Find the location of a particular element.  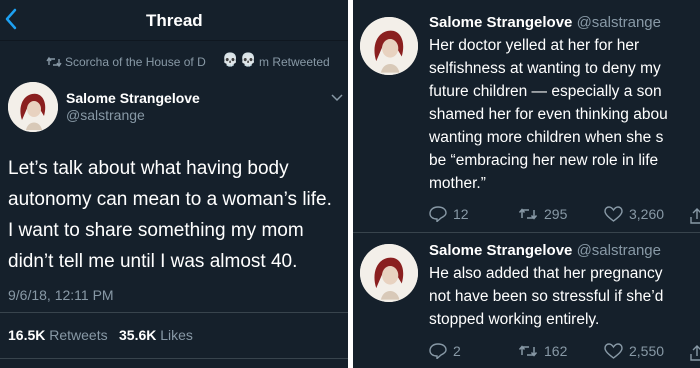

chevron-down-icon is located at coordinates (337, 98).